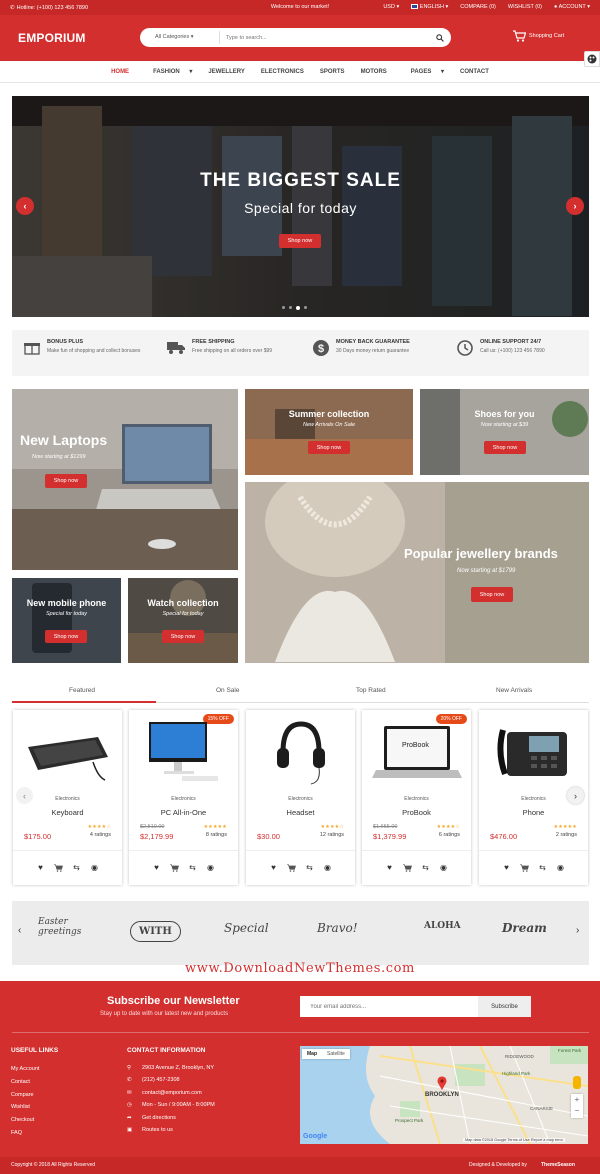 Image resolution: width=600 pixels, height=1174 pixels. What do you see at coordinates (298, 307) in the screenshot?
I see `slider-dot-active` at bounding box center [298, 307].